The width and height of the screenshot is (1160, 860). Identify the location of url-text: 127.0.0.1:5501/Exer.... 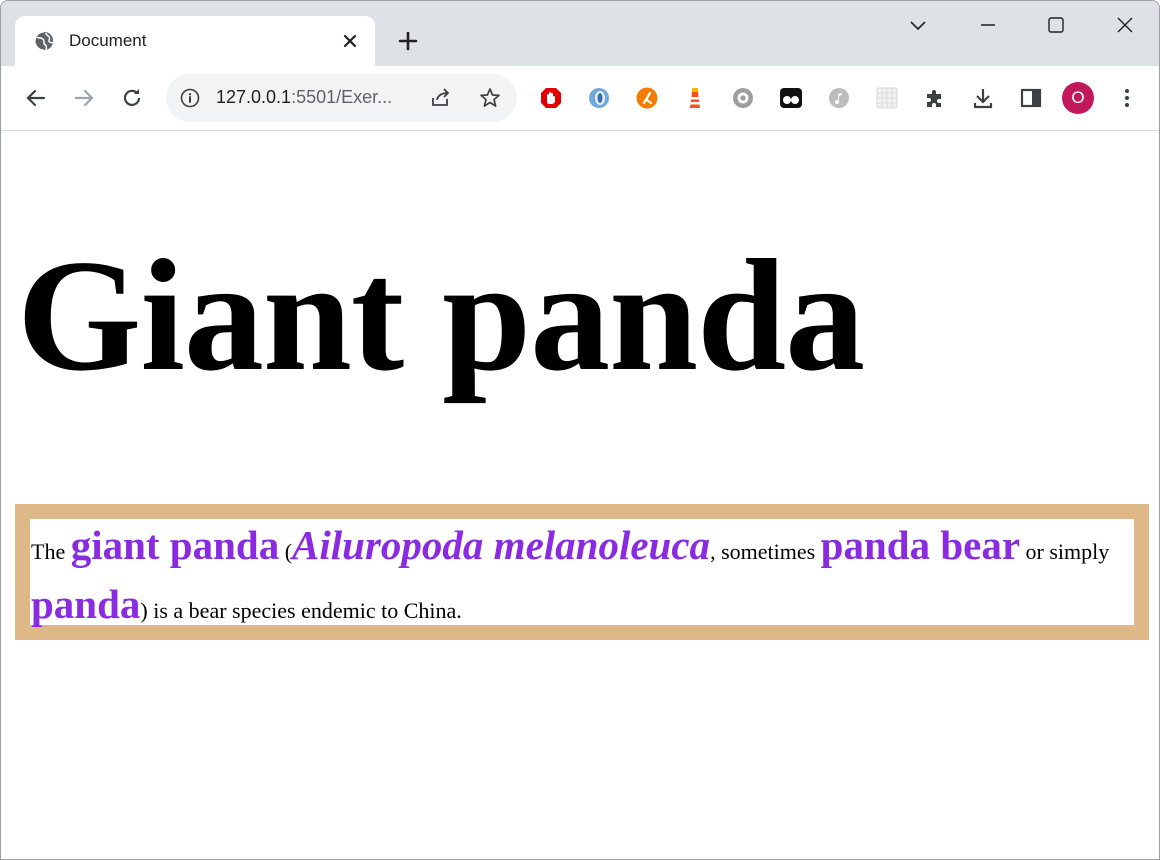
(304, 97).